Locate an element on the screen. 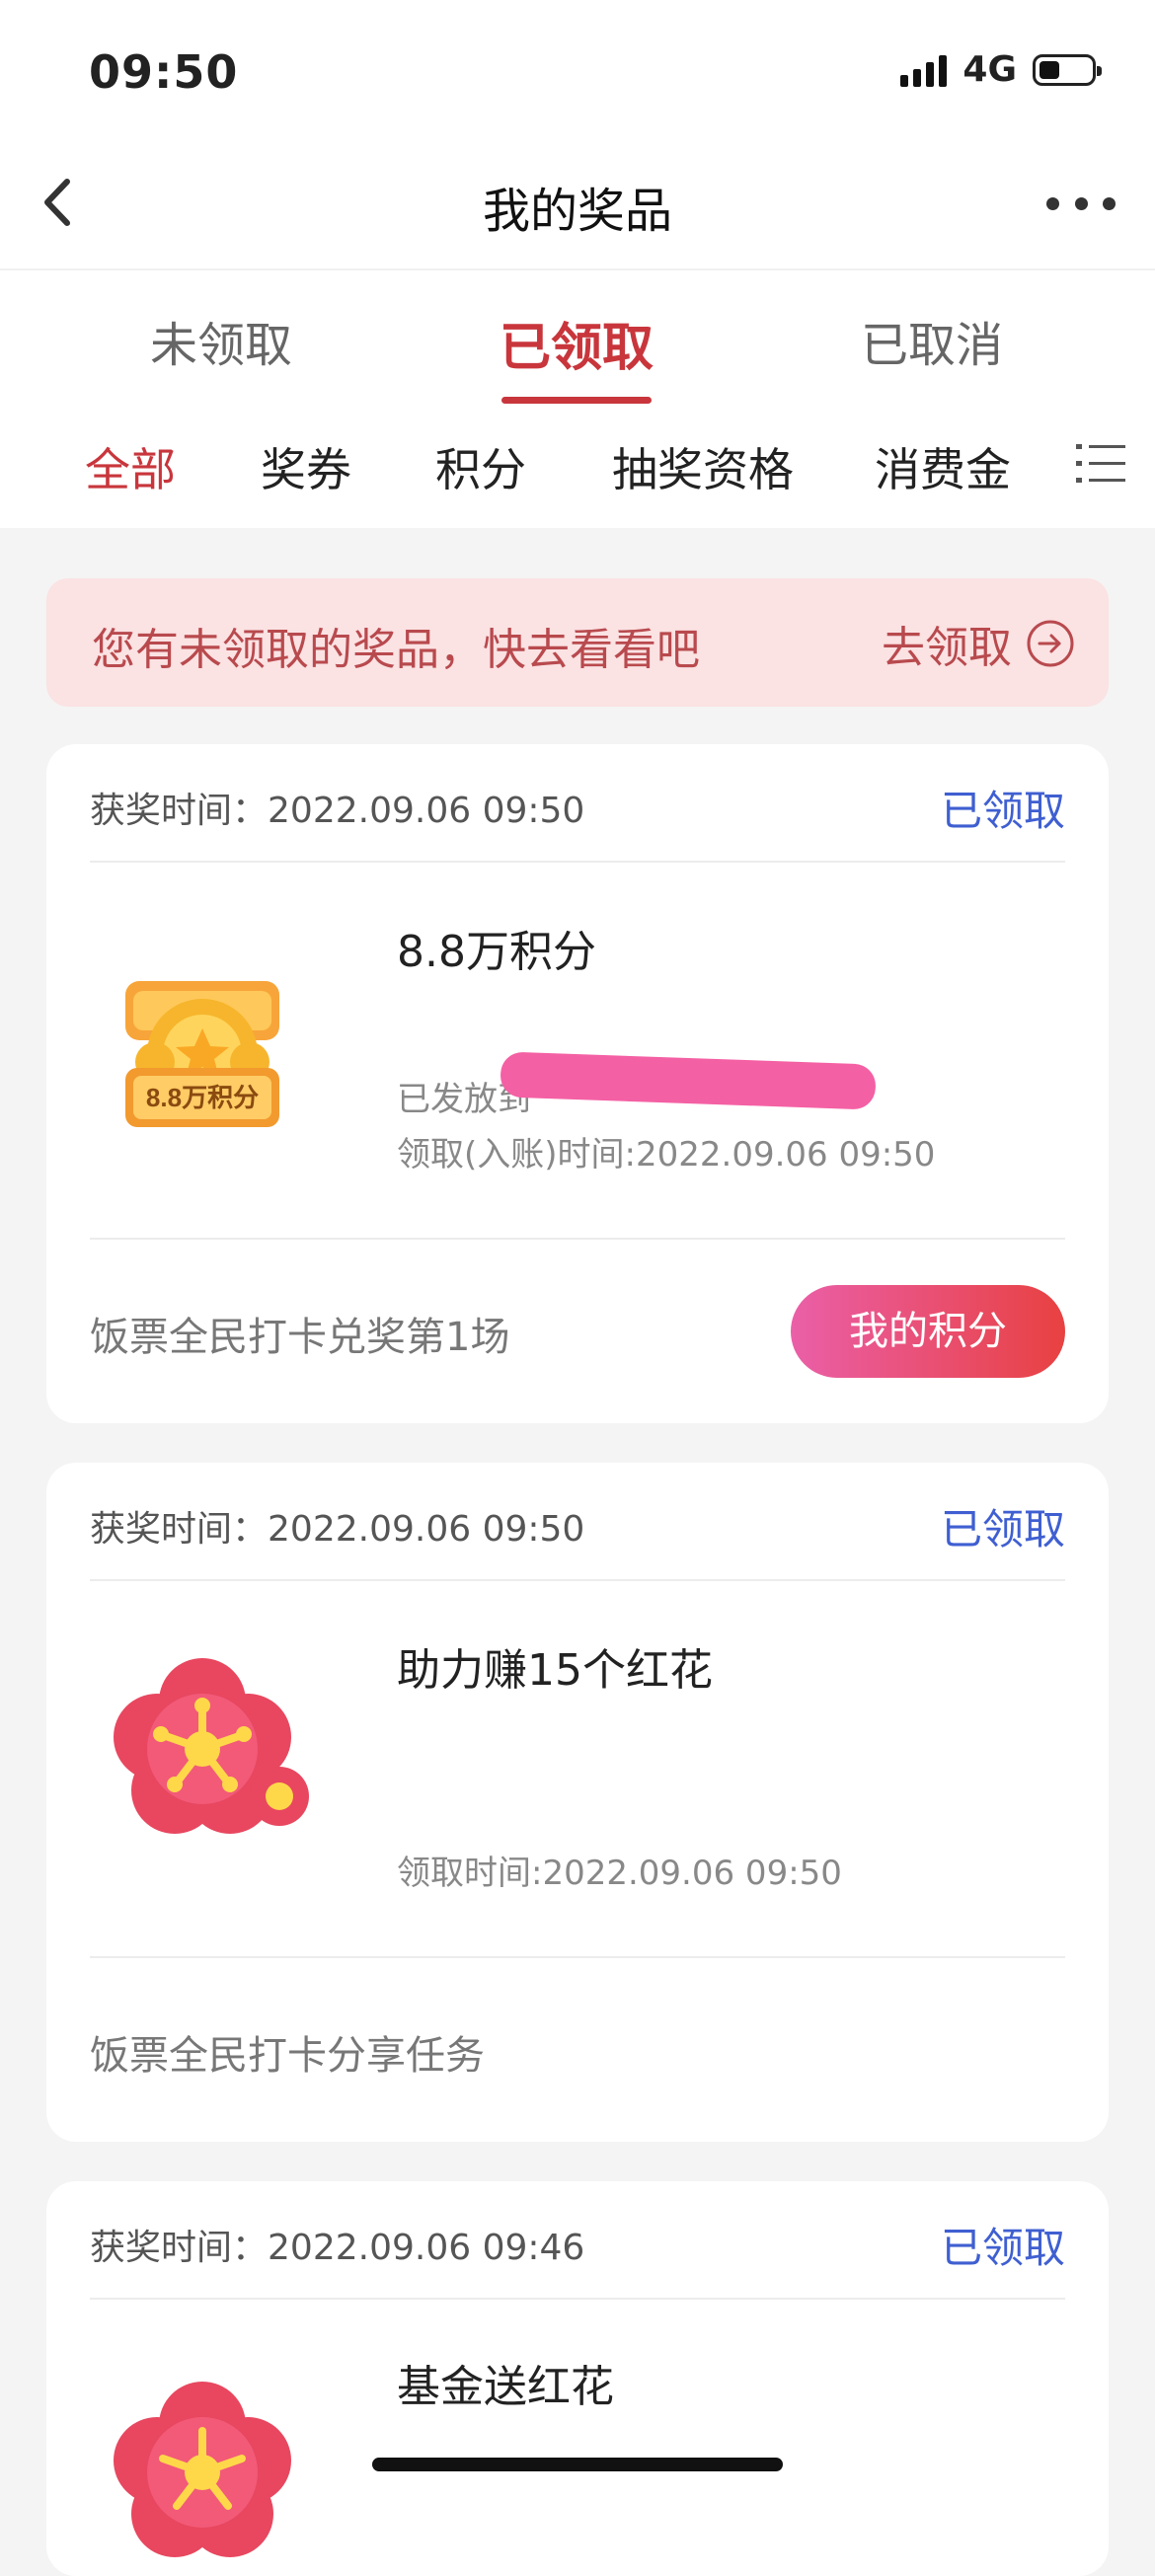  award-time: 获奖时间：2022.09.06 09:46 is located at coordinates (337, 2248).